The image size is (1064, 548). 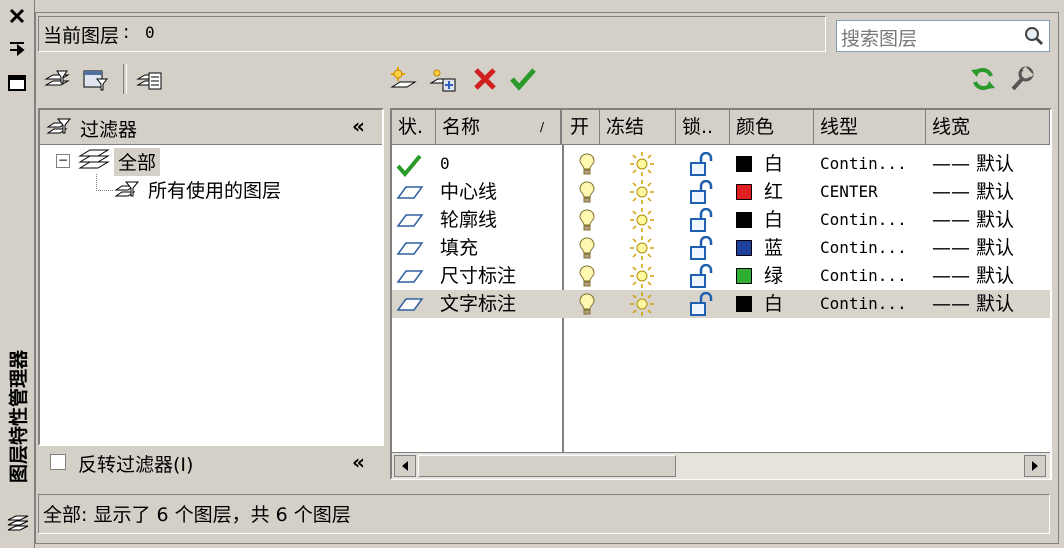 I want to click on layer-name: 尺寸标注, so click(x=478, y=276).